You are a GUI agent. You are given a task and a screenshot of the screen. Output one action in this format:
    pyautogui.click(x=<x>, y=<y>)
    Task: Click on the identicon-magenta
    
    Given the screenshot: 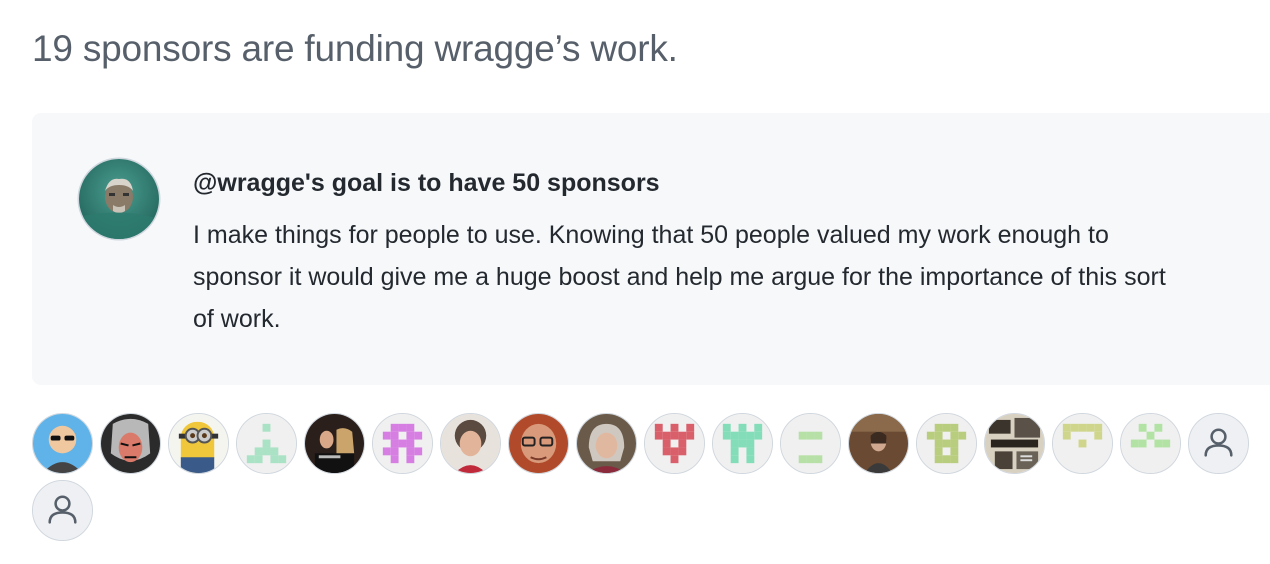 What is the action you would take?
    pyautogui.click(x=402, y=443)
    